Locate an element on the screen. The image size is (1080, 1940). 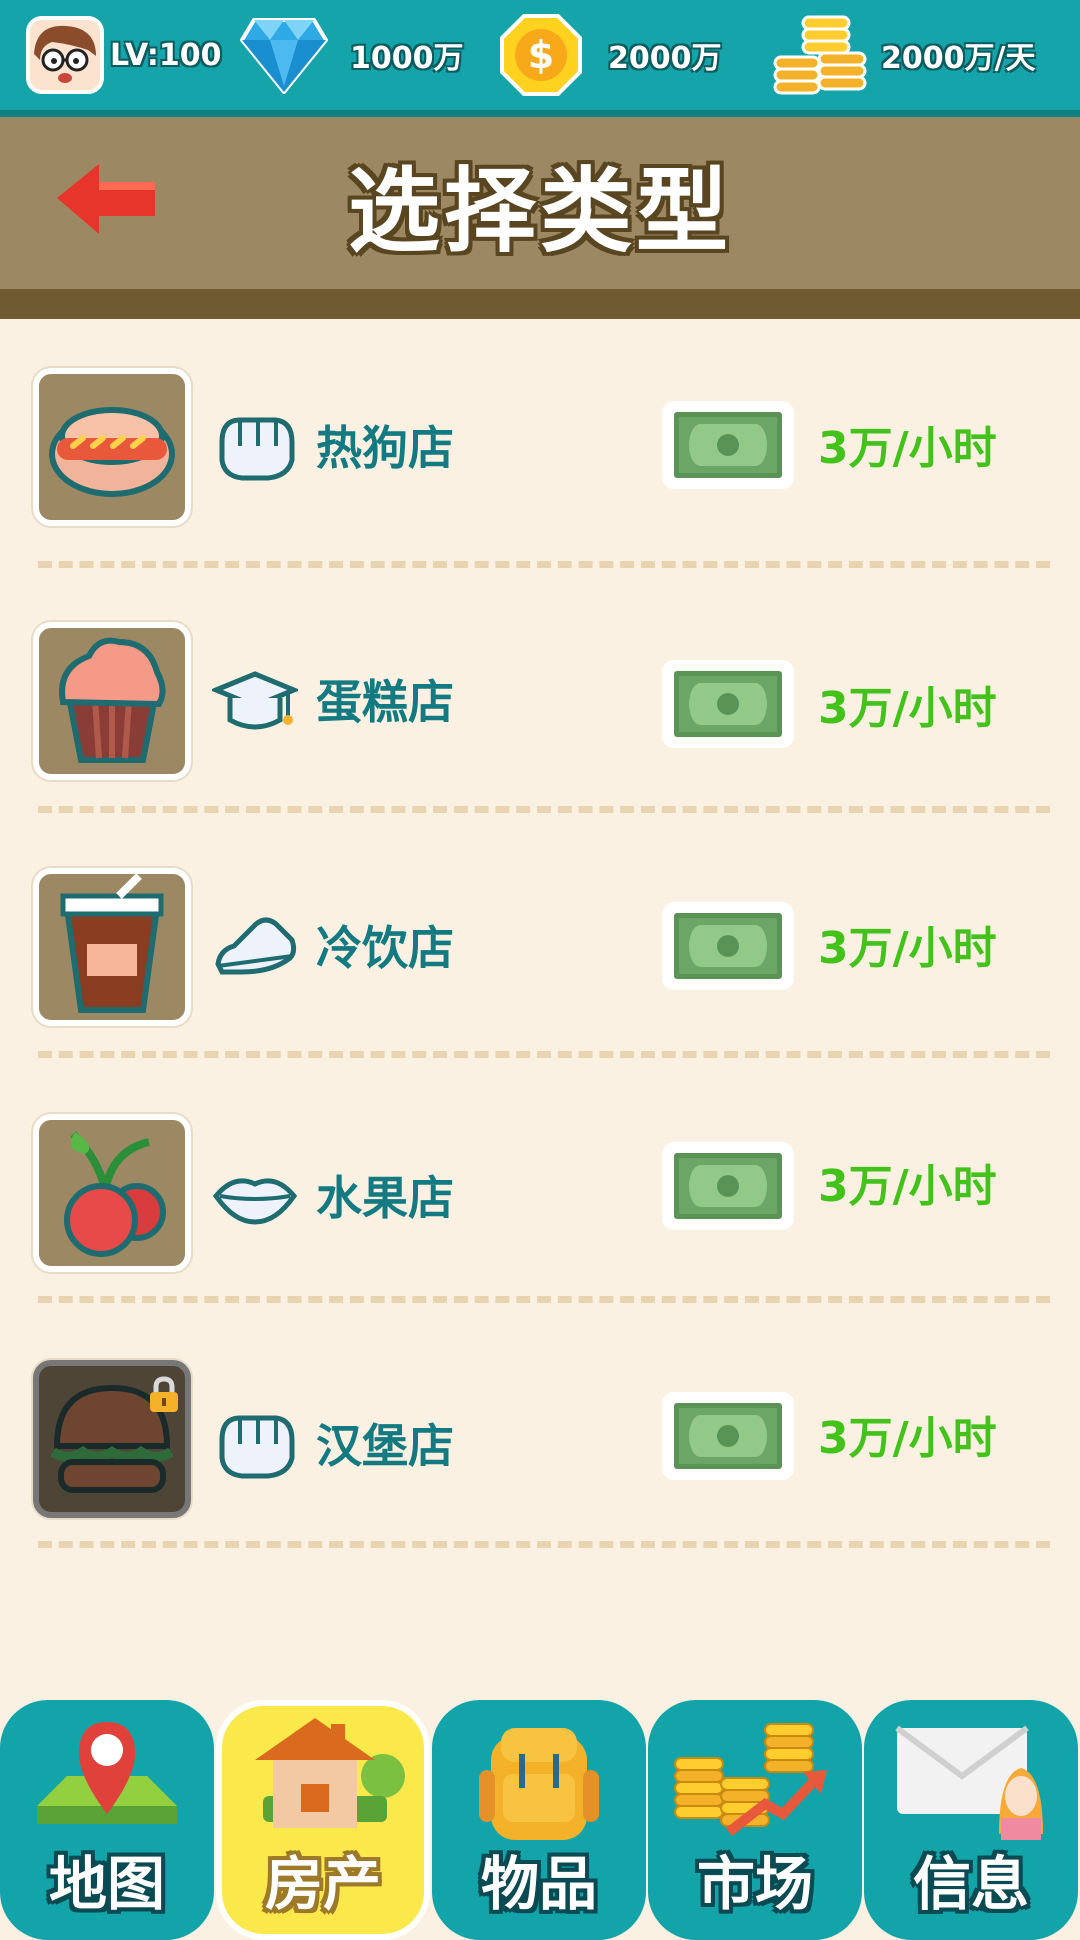
nav-label: 市场 is located at coordinates (754, 1884).